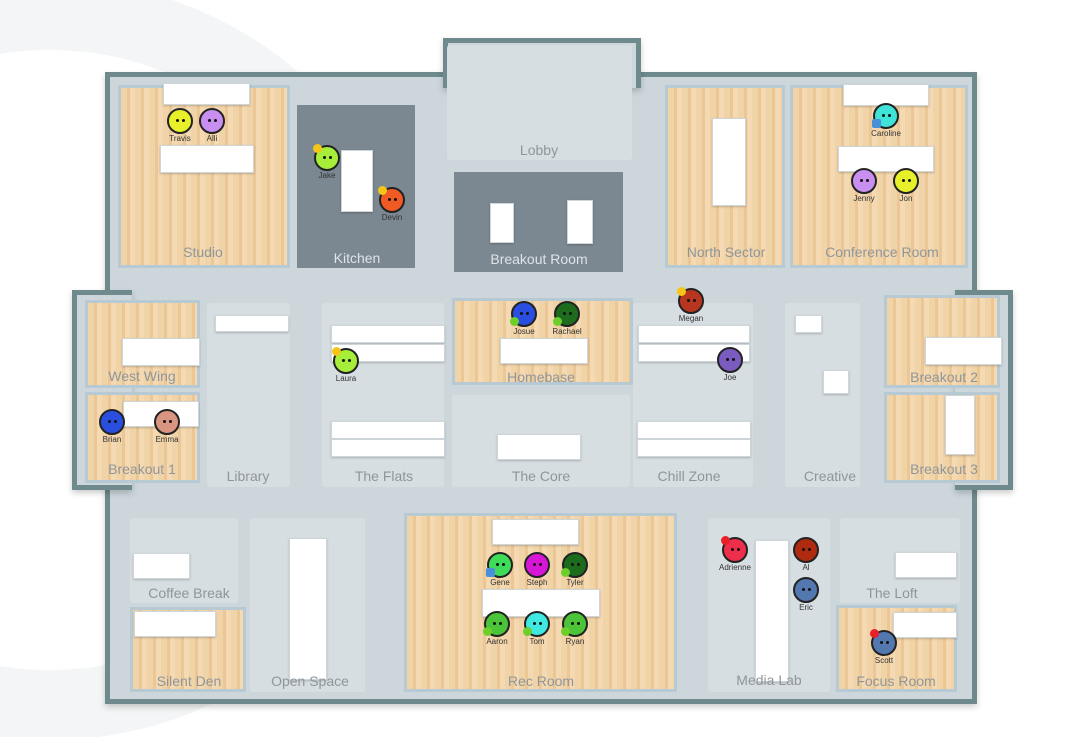 This screenshot has height=737, width=1073. I want to click on avatar-name: Joe, so click(730, 377).